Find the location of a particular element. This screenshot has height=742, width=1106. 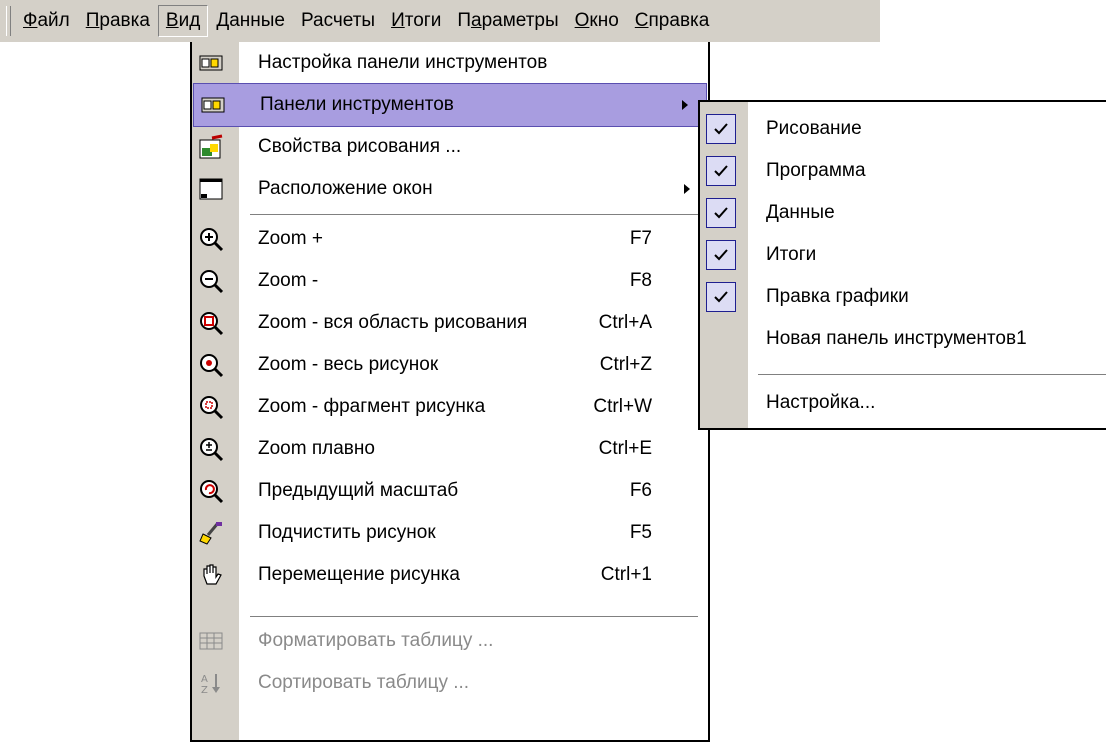

toolbar-settings-icon is located at coordinates (211, 63).